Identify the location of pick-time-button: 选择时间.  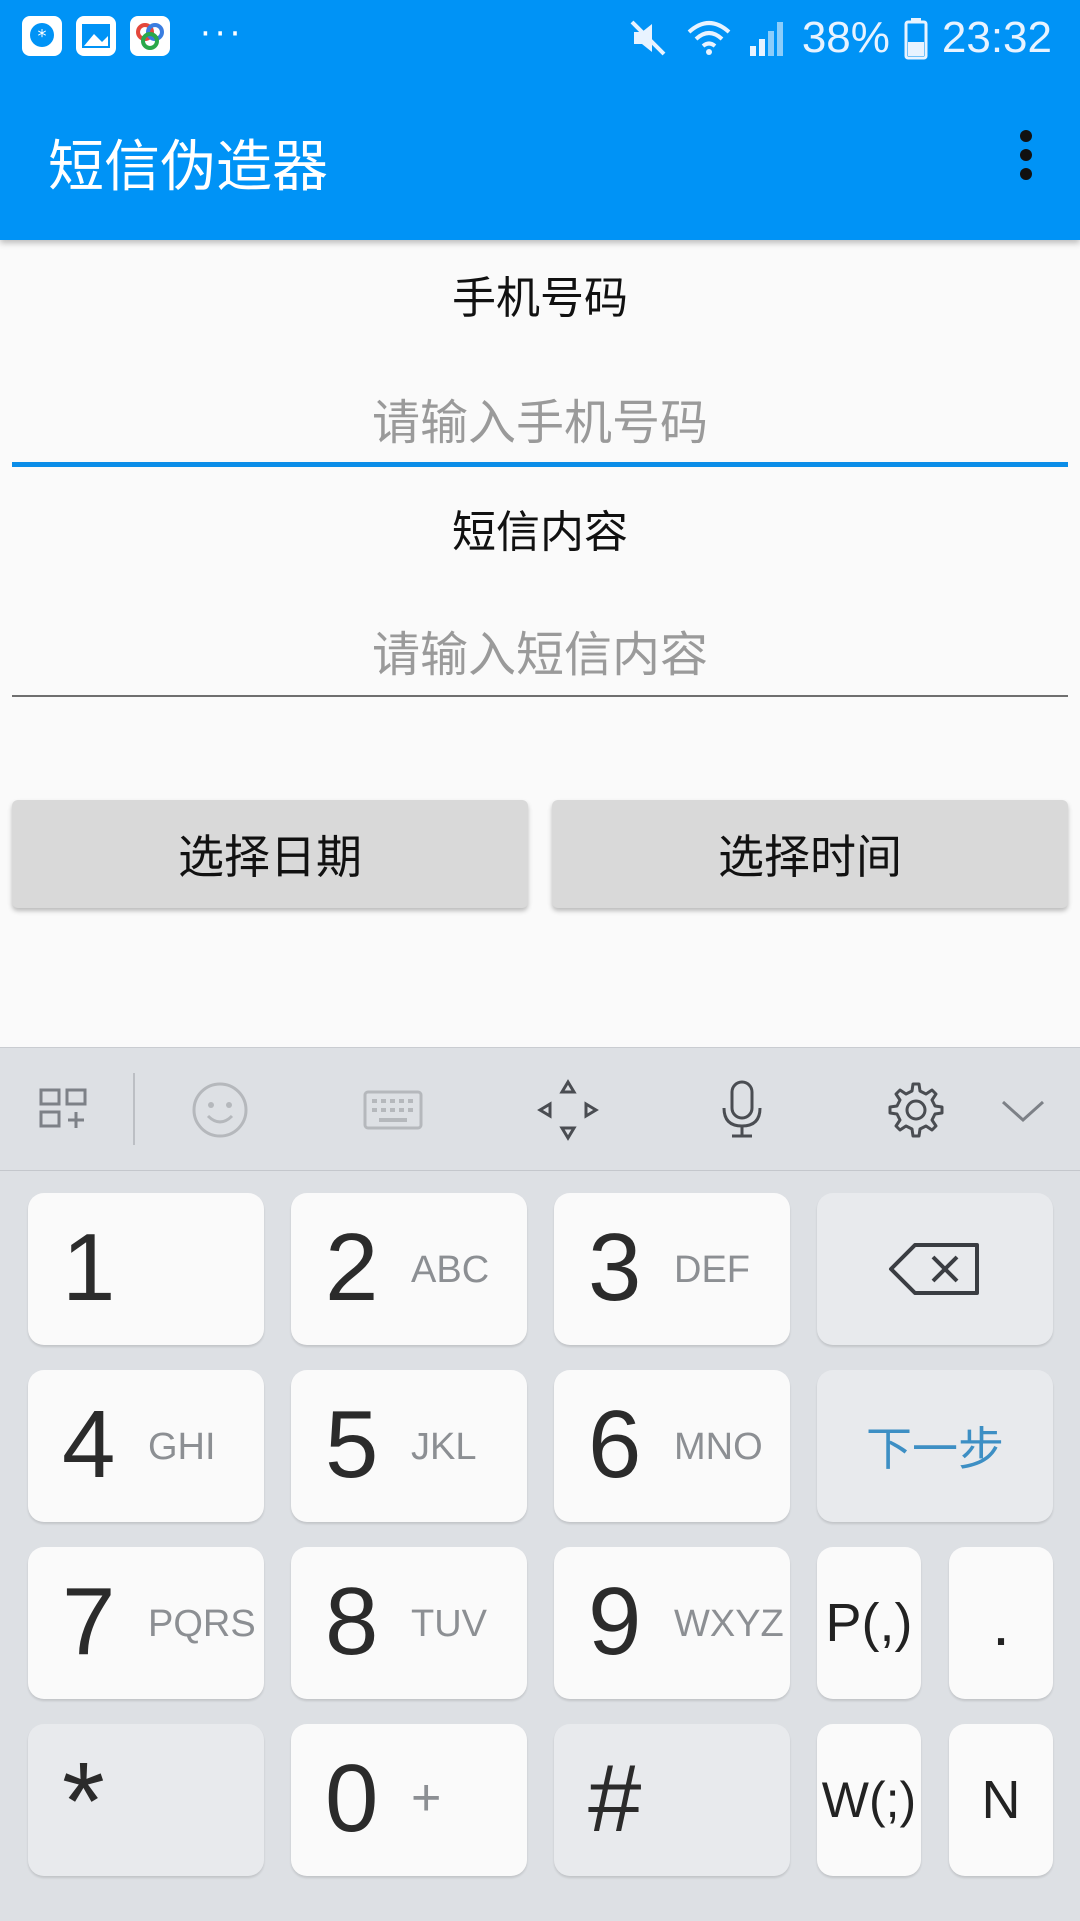
(810, 854).